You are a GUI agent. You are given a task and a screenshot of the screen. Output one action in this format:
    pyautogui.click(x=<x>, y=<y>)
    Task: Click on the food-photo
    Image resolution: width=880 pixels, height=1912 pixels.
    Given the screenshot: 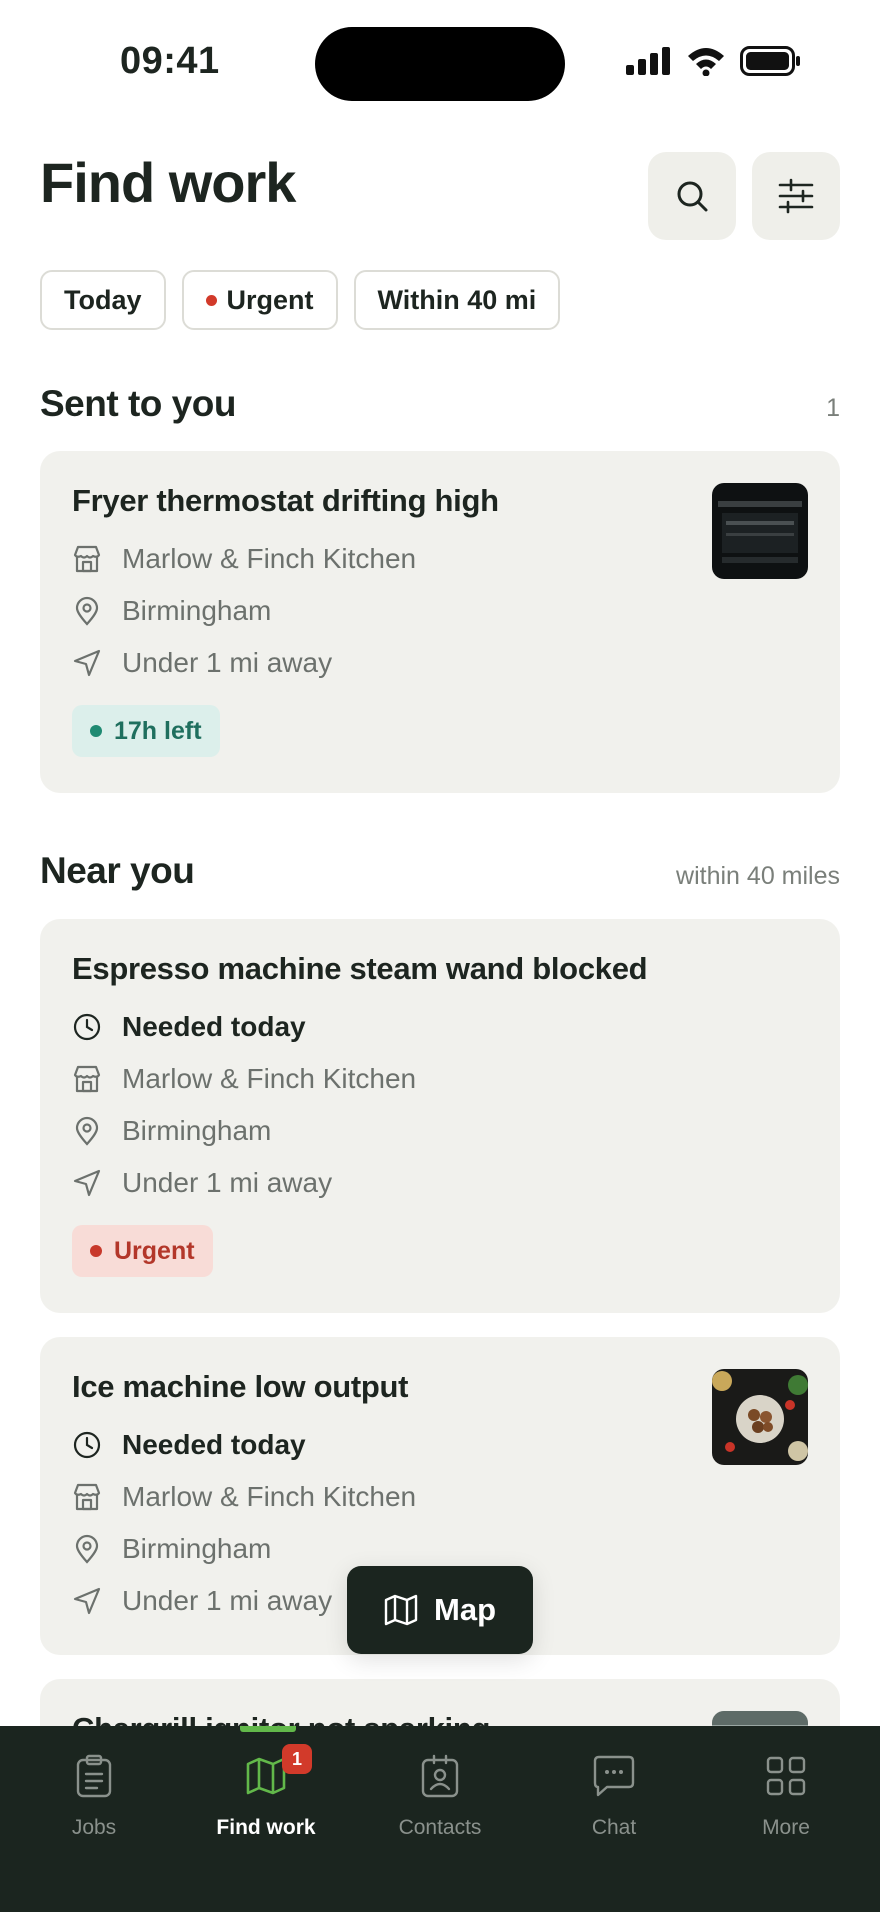 What is the action you would take?
    pyautogui.click(x=760, y=1417)
    